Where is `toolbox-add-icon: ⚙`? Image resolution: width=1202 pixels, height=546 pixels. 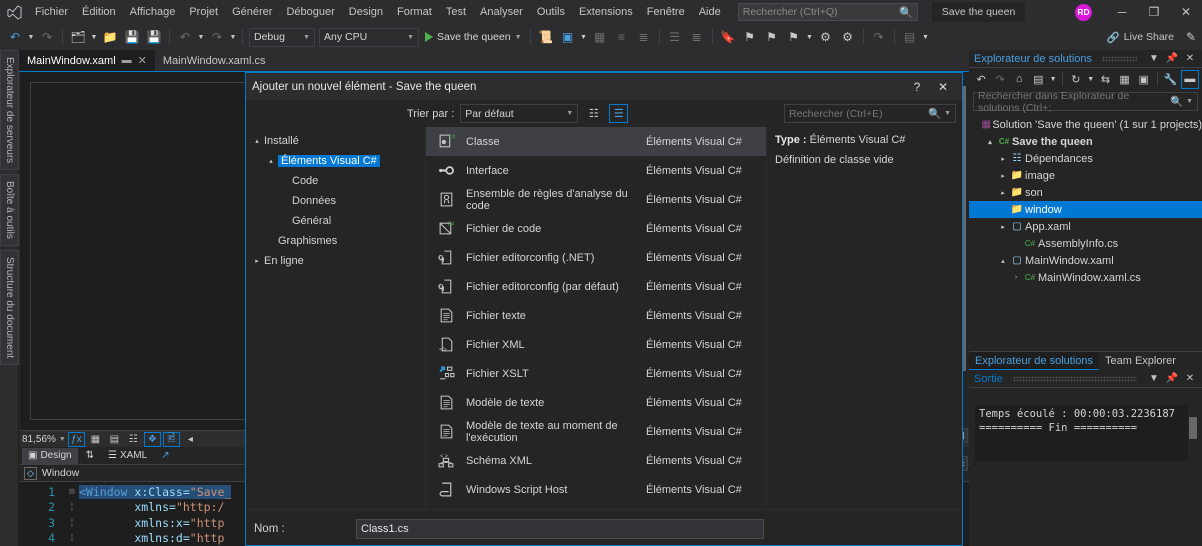
toolbox-add-icon: ⚙ is located at coordinates (826, 37).